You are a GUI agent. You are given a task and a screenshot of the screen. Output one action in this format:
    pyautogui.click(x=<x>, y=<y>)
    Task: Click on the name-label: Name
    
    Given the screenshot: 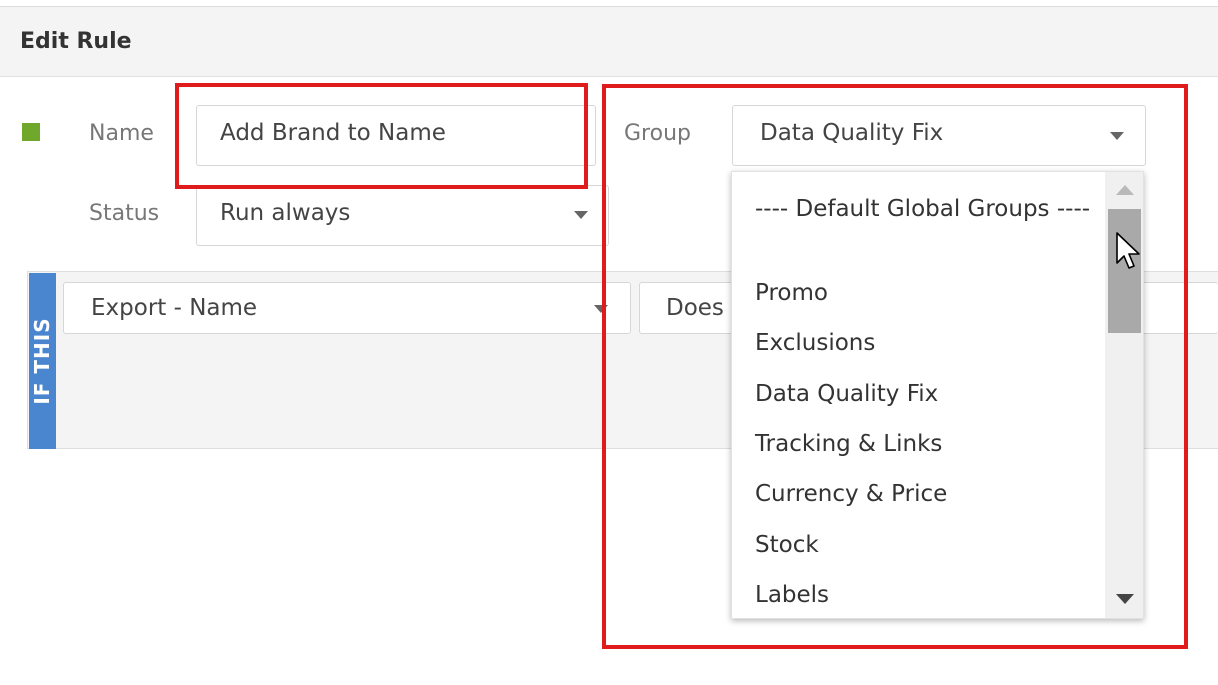 What is the action you would take?
    pyautogui.click(x=121, y=133)
    